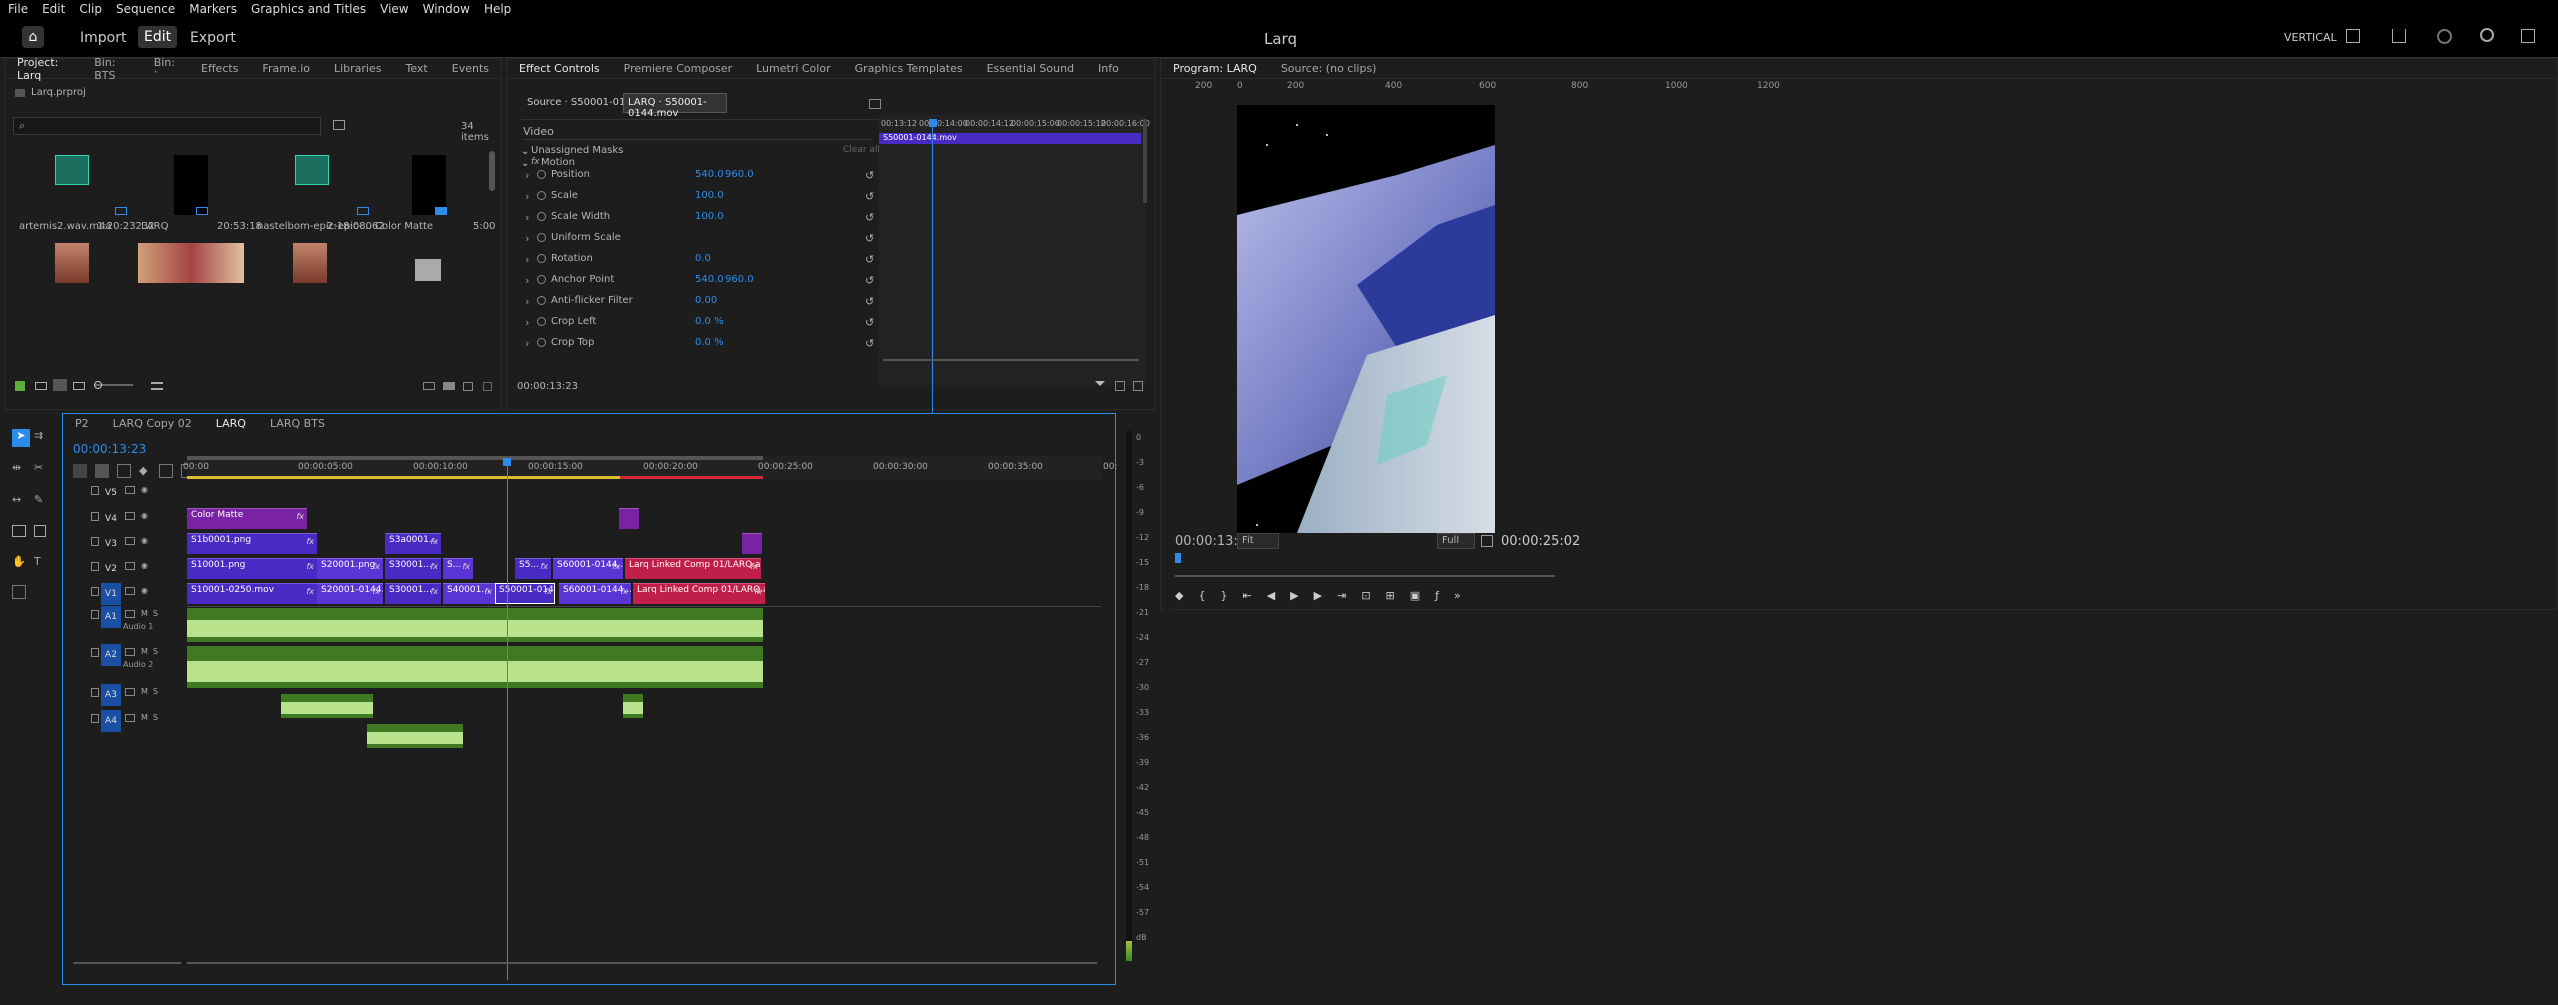 The image size is (2558, 1005). Describe the element at coordinates (350, 568) in the screenshot. I see `video-clip: S20001.png fx` at that location.